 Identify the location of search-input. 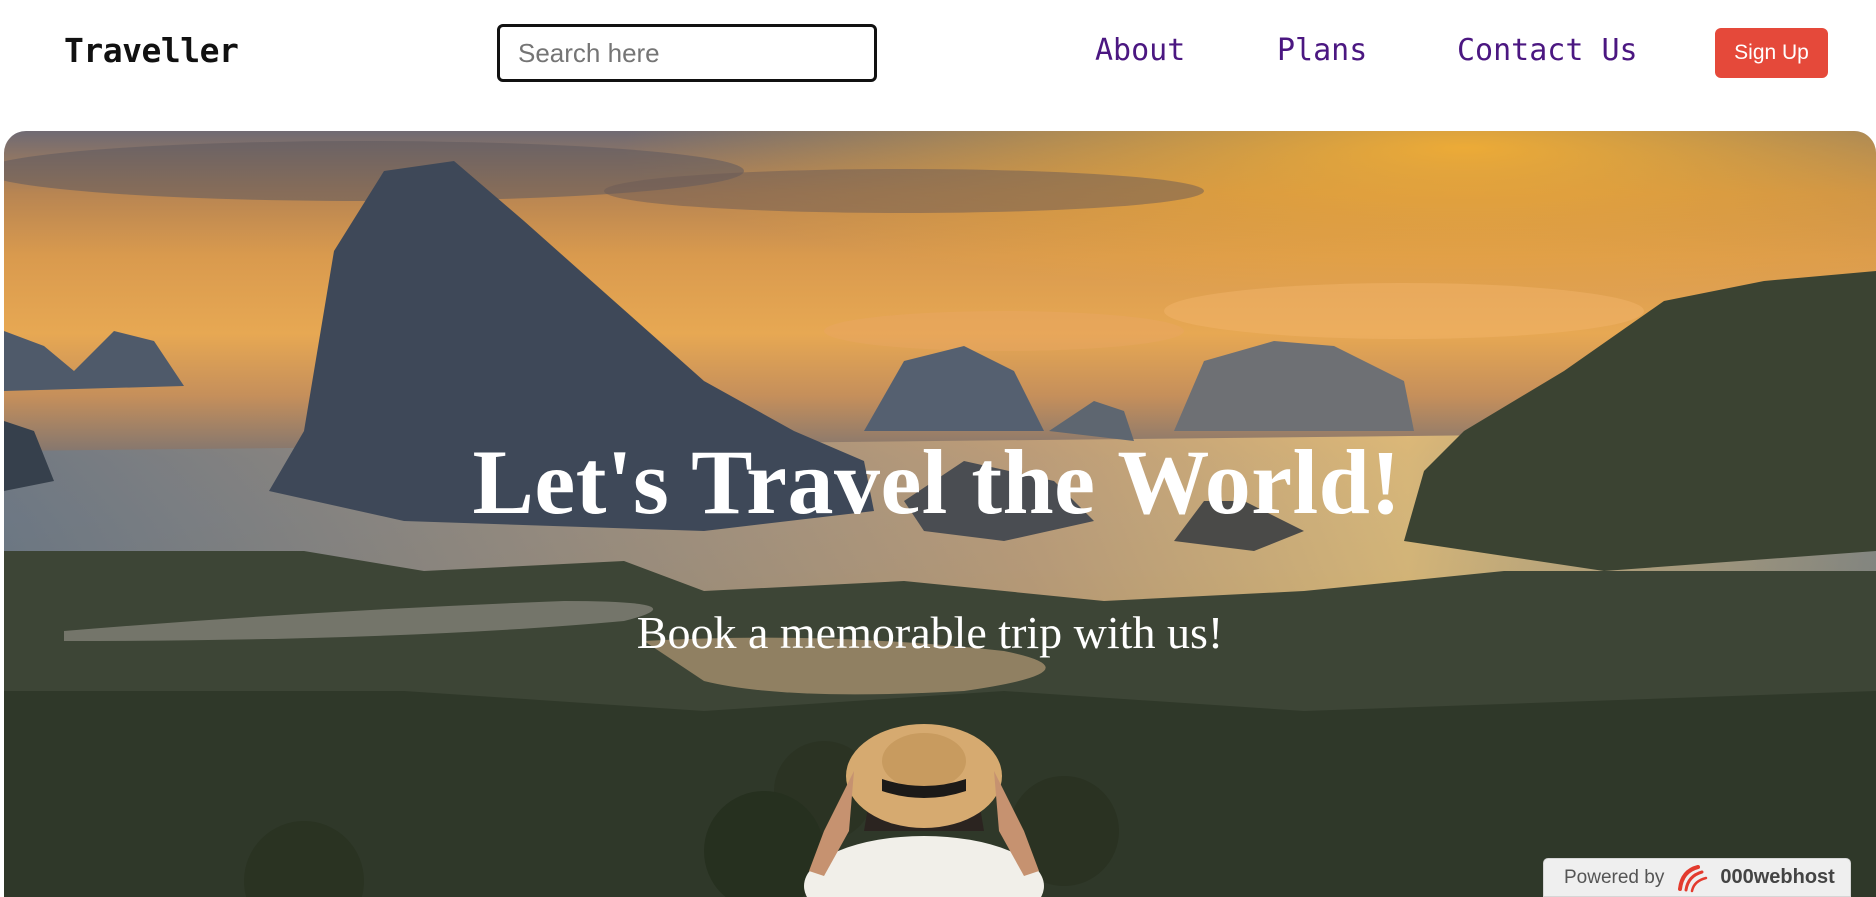
(687, 53).